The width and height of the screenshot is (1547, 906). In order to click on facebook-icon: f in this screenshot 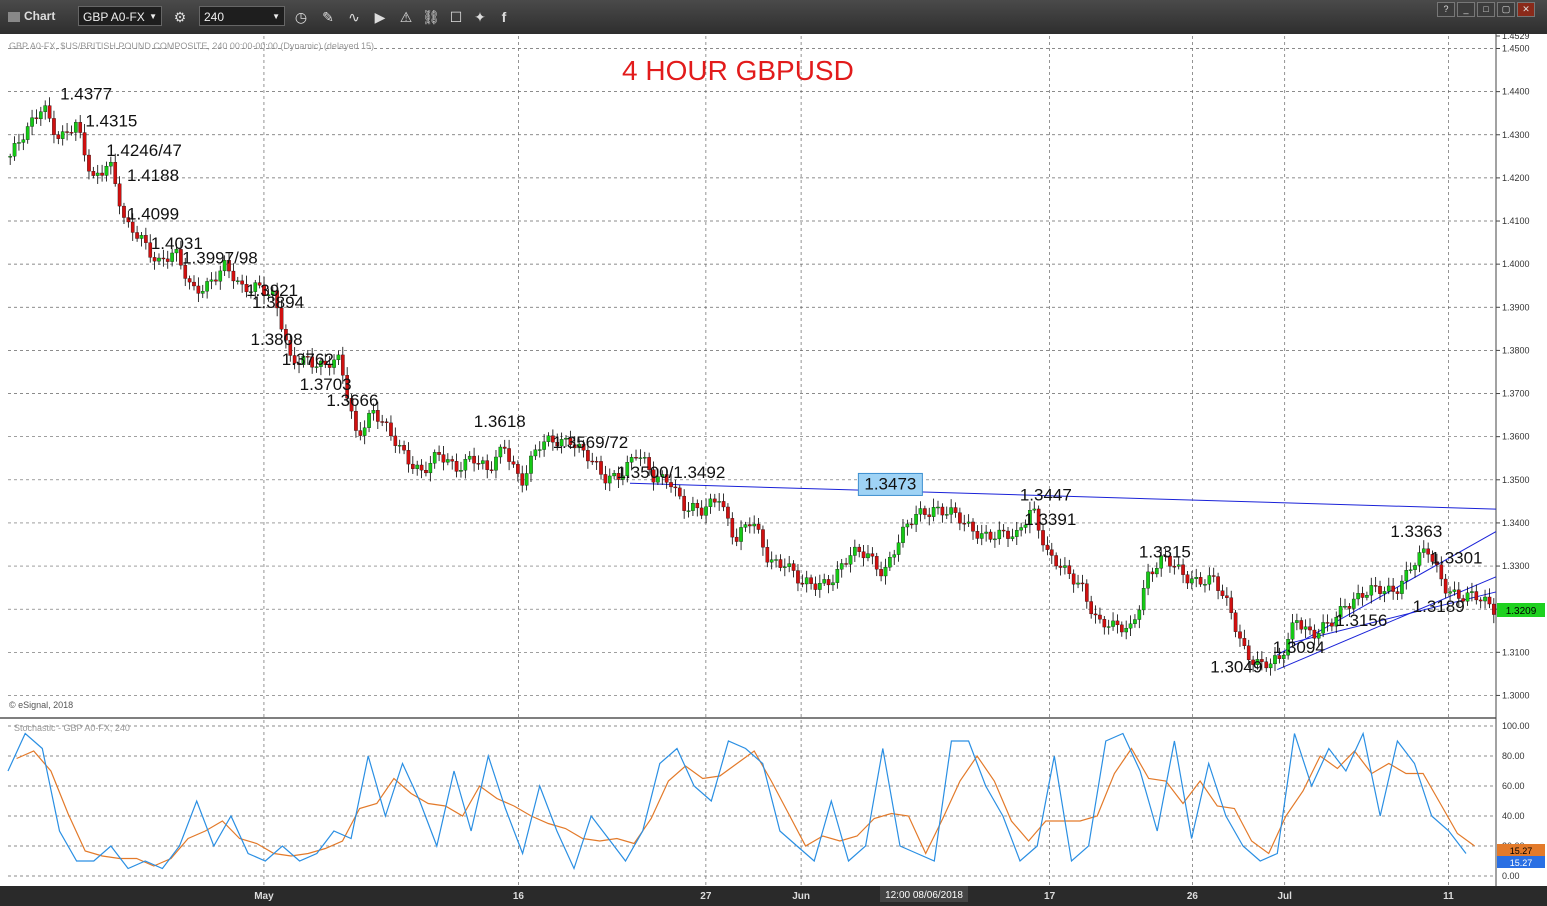, I will do `click(504, 17)`.